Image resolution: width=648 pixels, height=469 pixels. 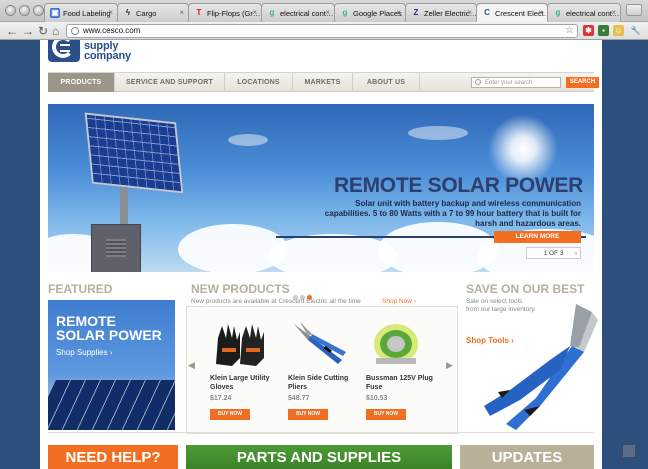 I want to click on new-products-heading: NEW PRODUCTS, so click(x=240, y=289).